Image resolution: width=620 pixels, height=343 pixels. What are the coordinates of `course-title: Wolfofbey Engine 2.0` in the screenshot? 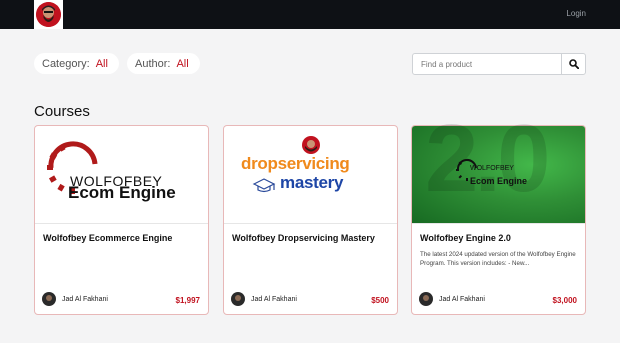 It's located at (465, 238).